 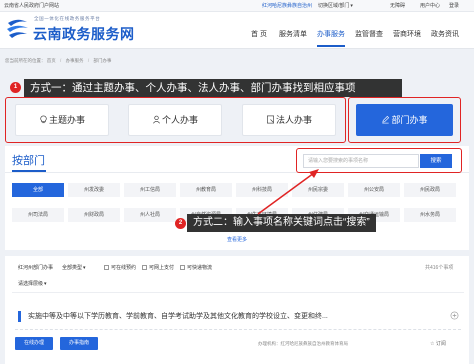 I want to click on nav-supervision: 监管督查, so click(x=369, y=35).